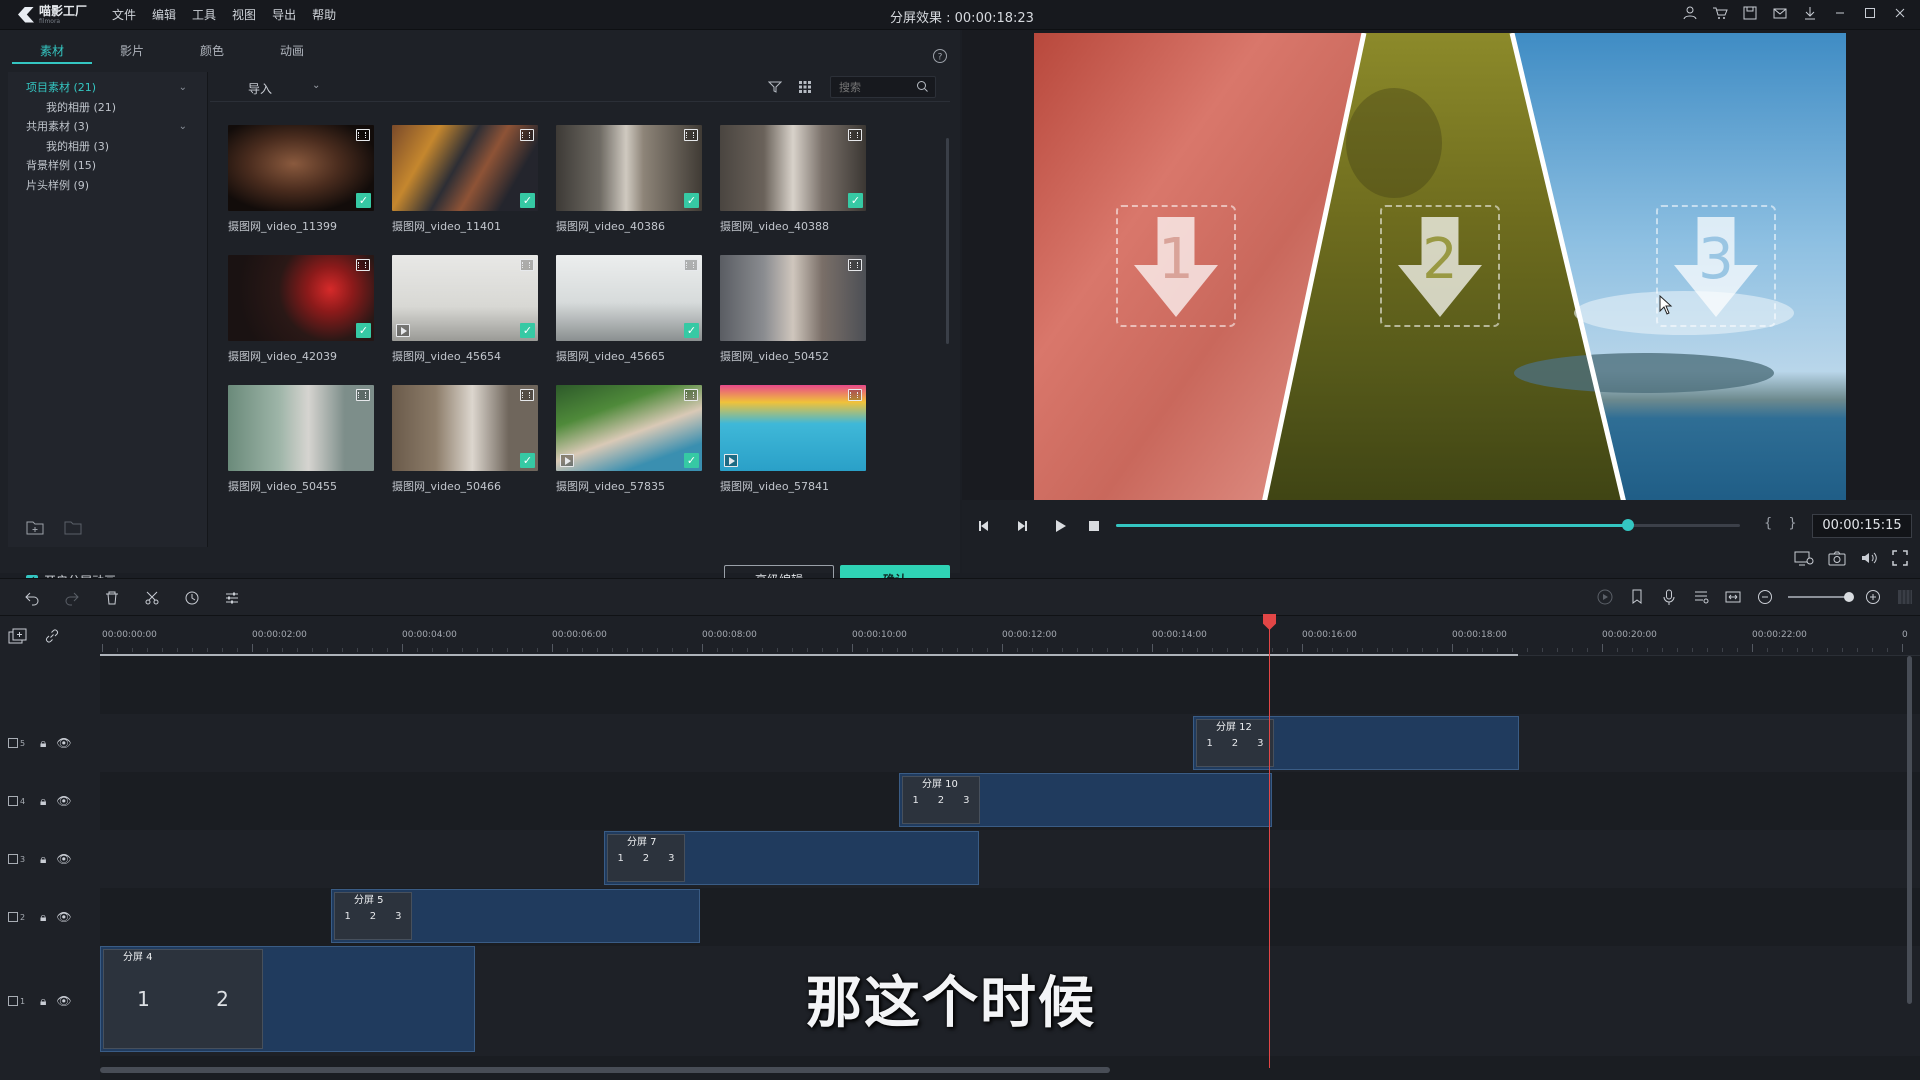 The height and width of the screenshot is (1080, 1920). I want to click on menu-export: 导出, so click(284, 14).